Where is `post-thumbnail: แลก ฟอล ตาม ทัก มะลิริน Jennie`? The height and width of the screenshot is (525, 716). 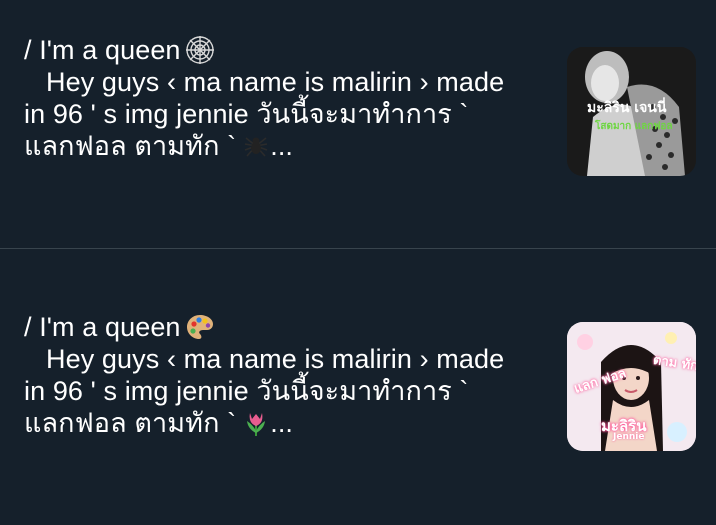
post-thumbnail: แลก ฟอล ตาม ทัก มะลิริน Jennie is located at coordinates (631, 386).